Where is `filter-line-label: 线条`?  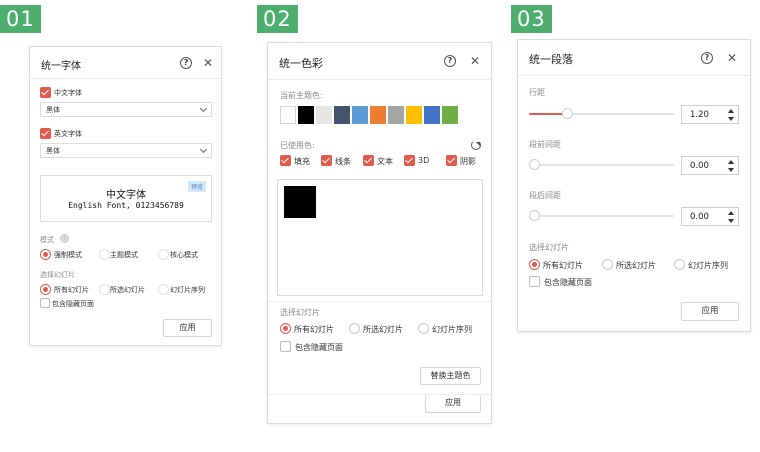 filter-line-label: 线条 is located at coordinates (343, 161).